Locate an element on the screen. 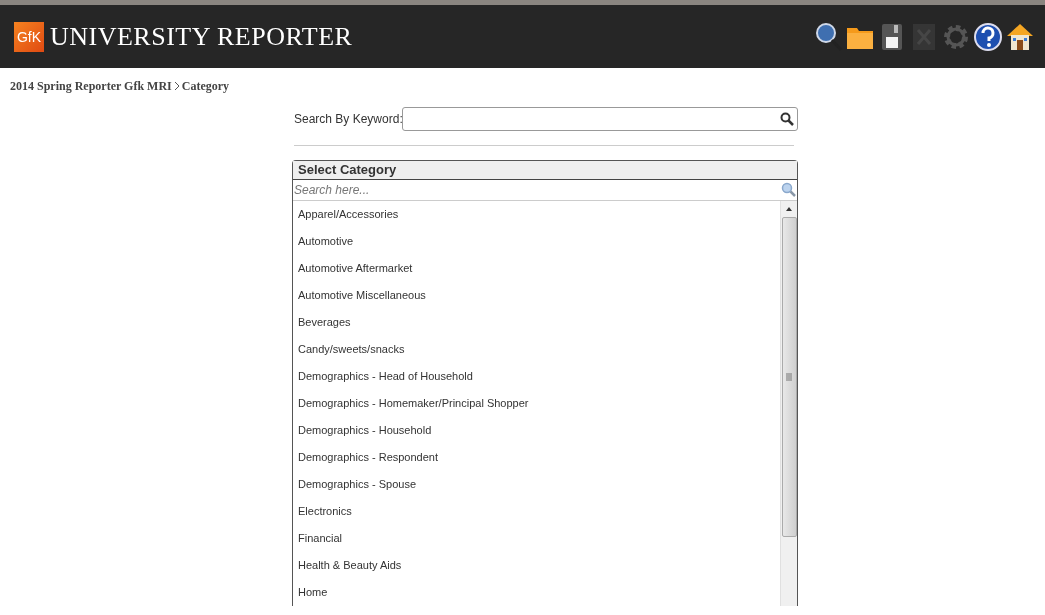  list-item: Demographics - Household is located at coordinates (536, 430).